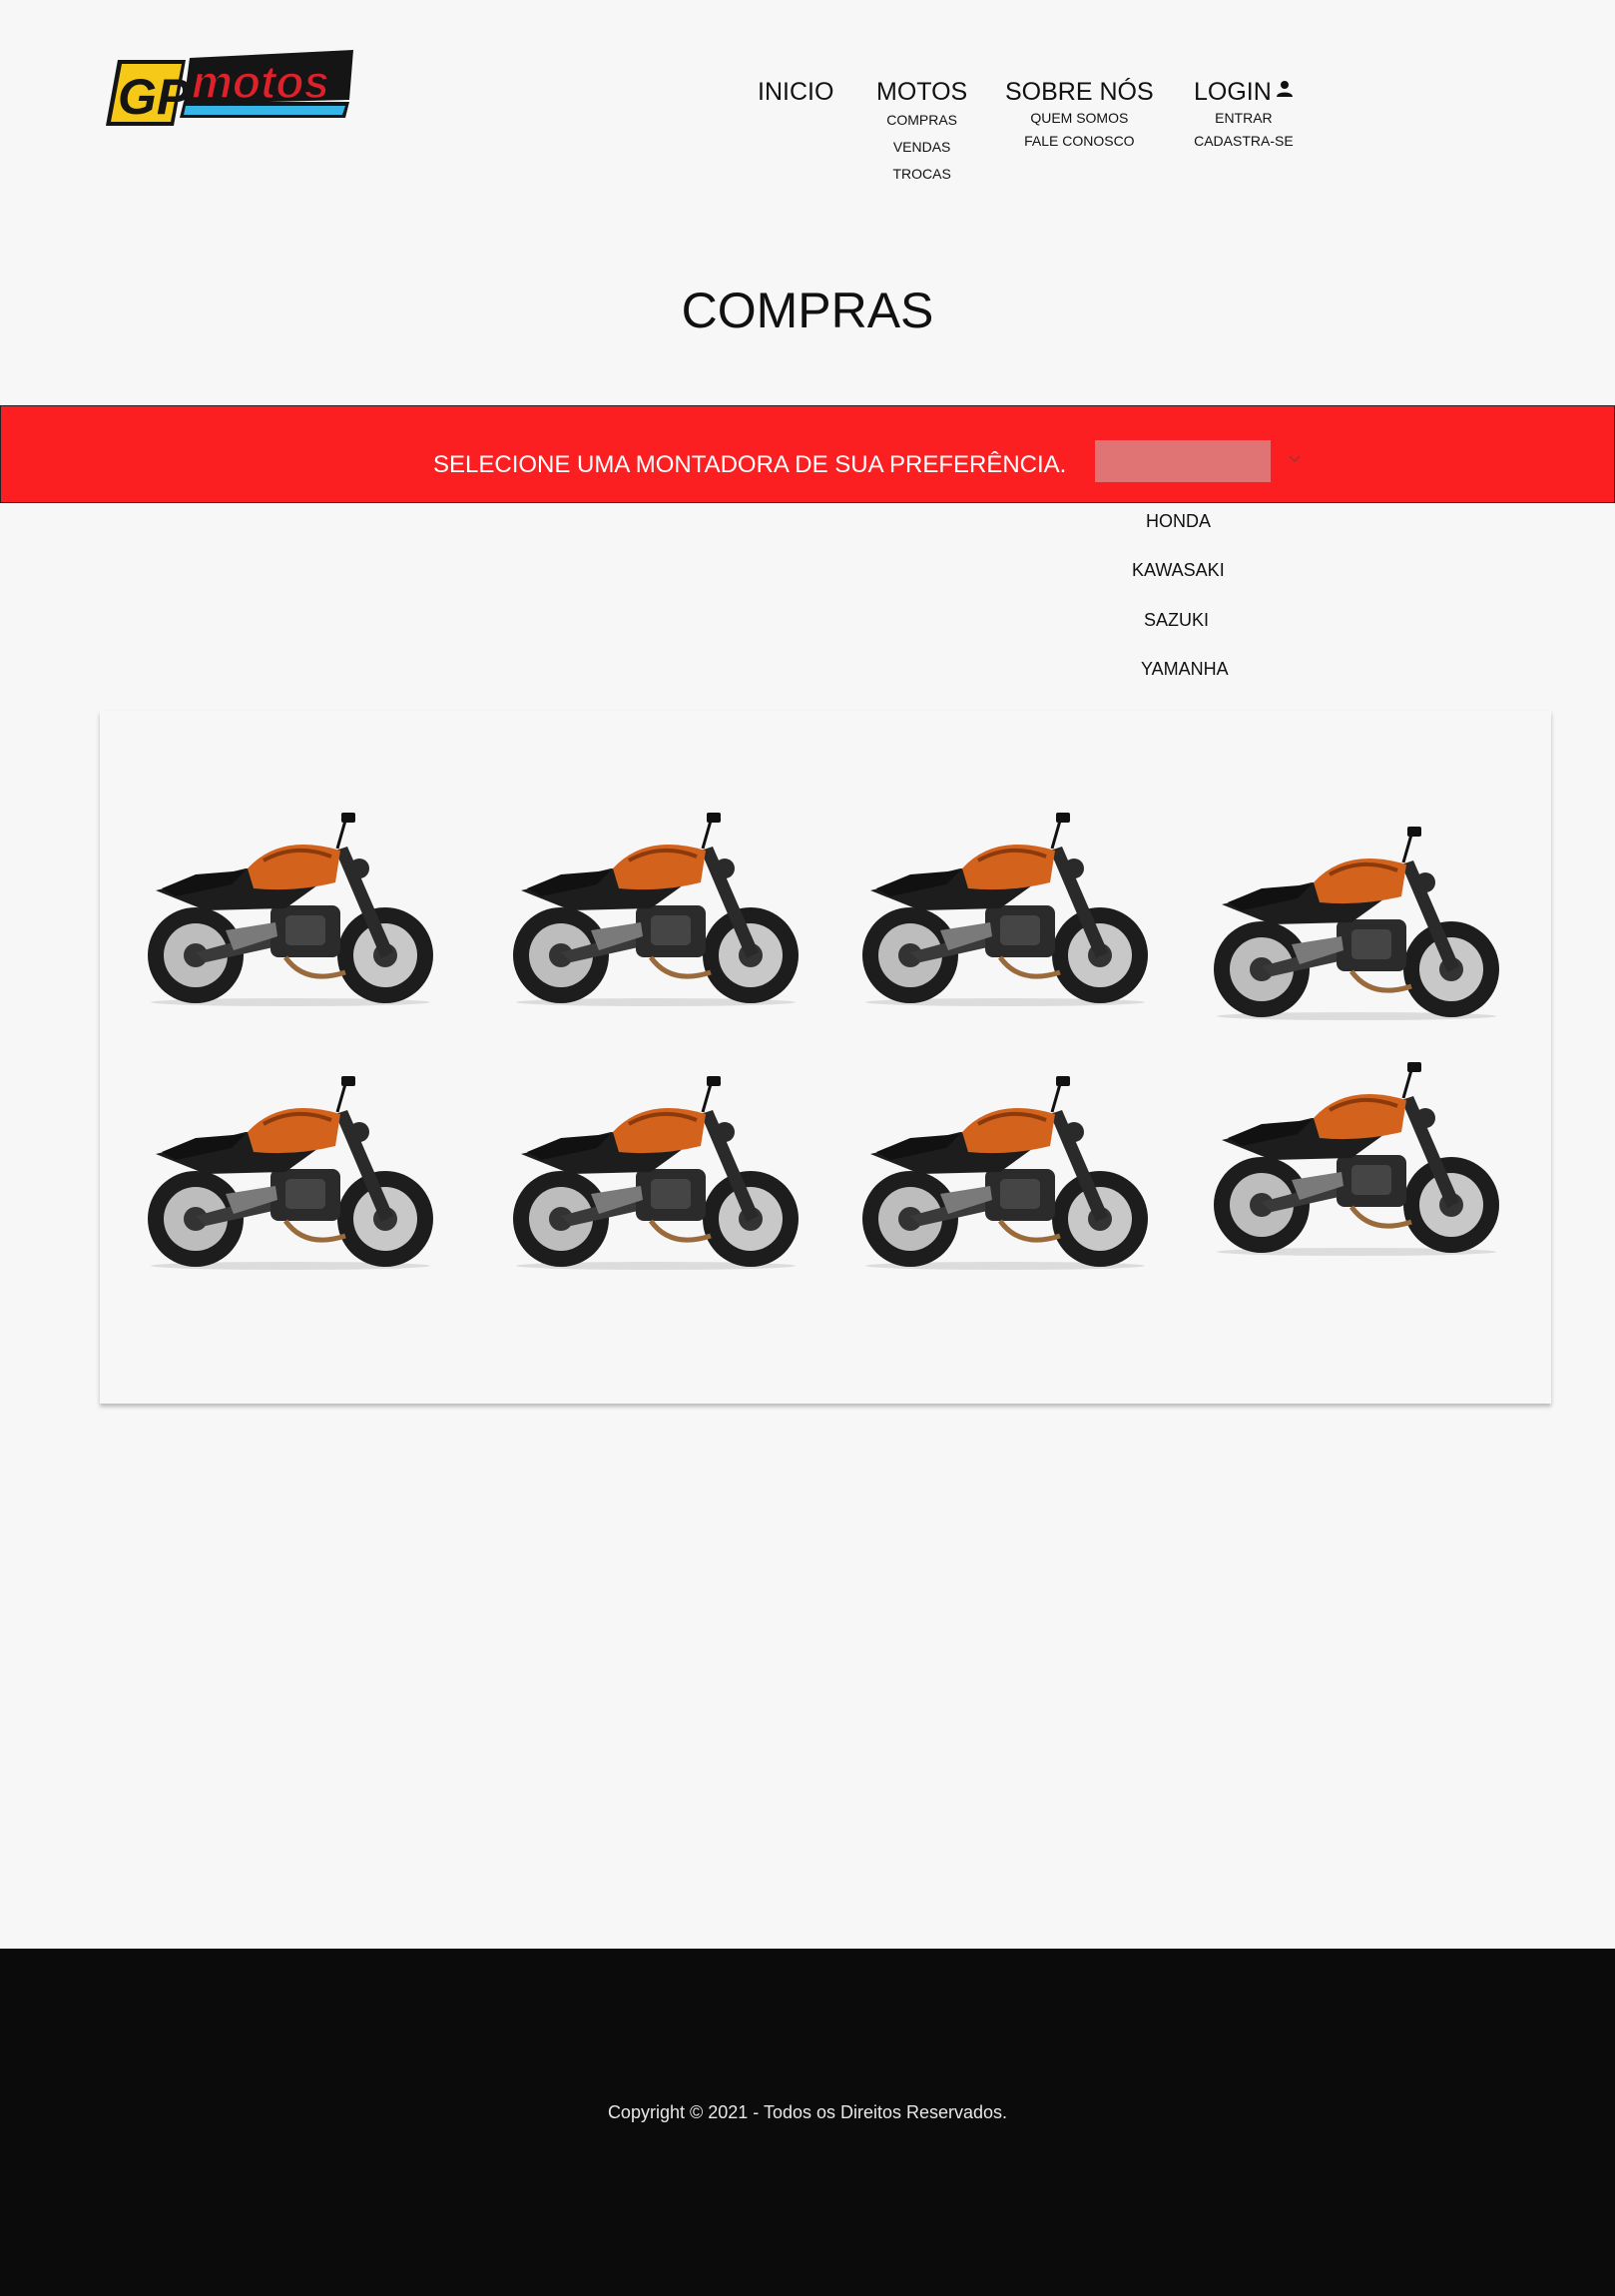  Describe the element at coordinates (1233, 93) in the screenshot. I see `nav-login-label: LOGIN` at that location.